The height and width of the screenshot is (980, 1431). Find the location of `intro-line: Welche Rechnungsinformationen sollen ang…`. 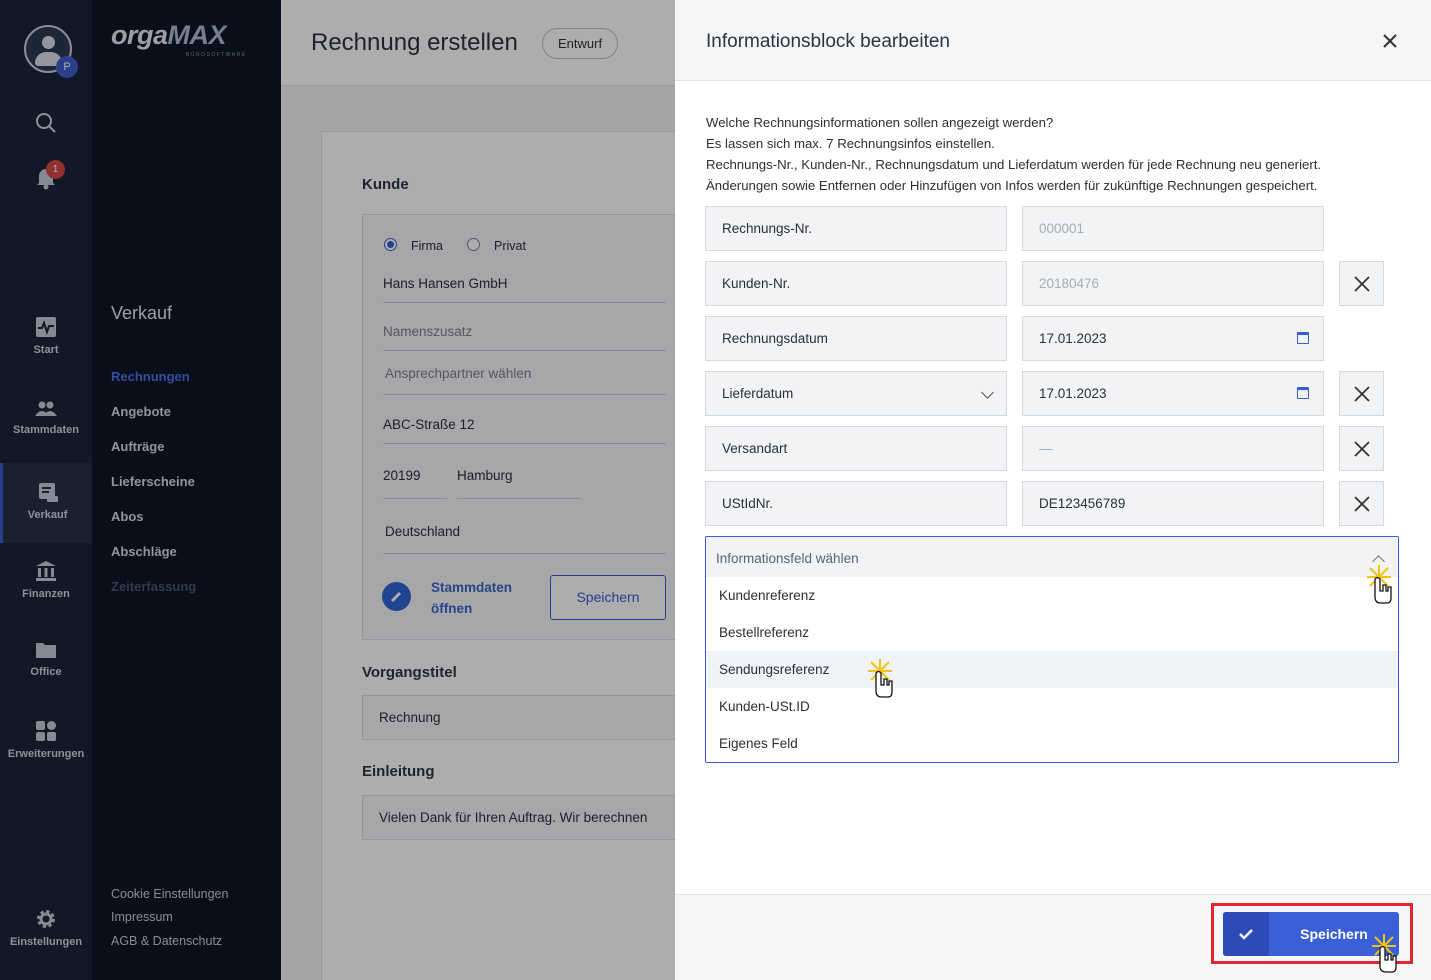

intro-line: Welche Rechnungsinformationen sollen ang… is located at coordinates (880, 122).